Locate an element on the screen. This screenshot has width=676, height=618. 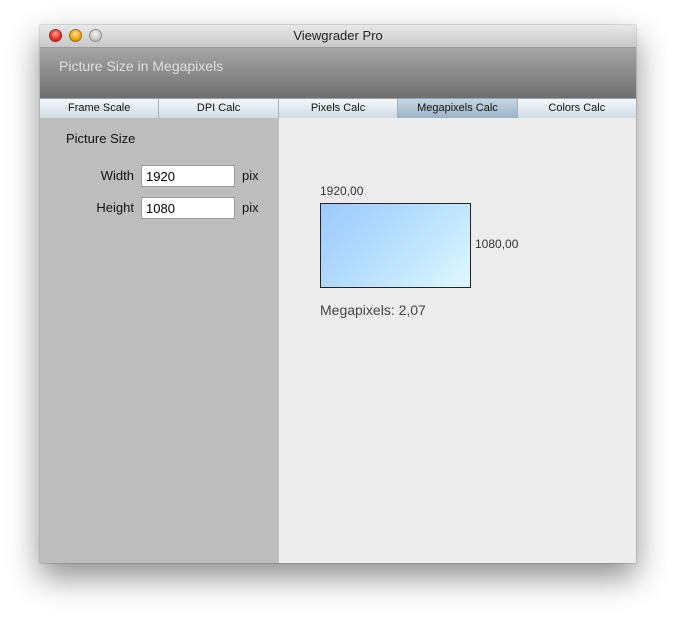
megapixels-result: Megapixels: 2,07 is located at coordinates (373, 310).